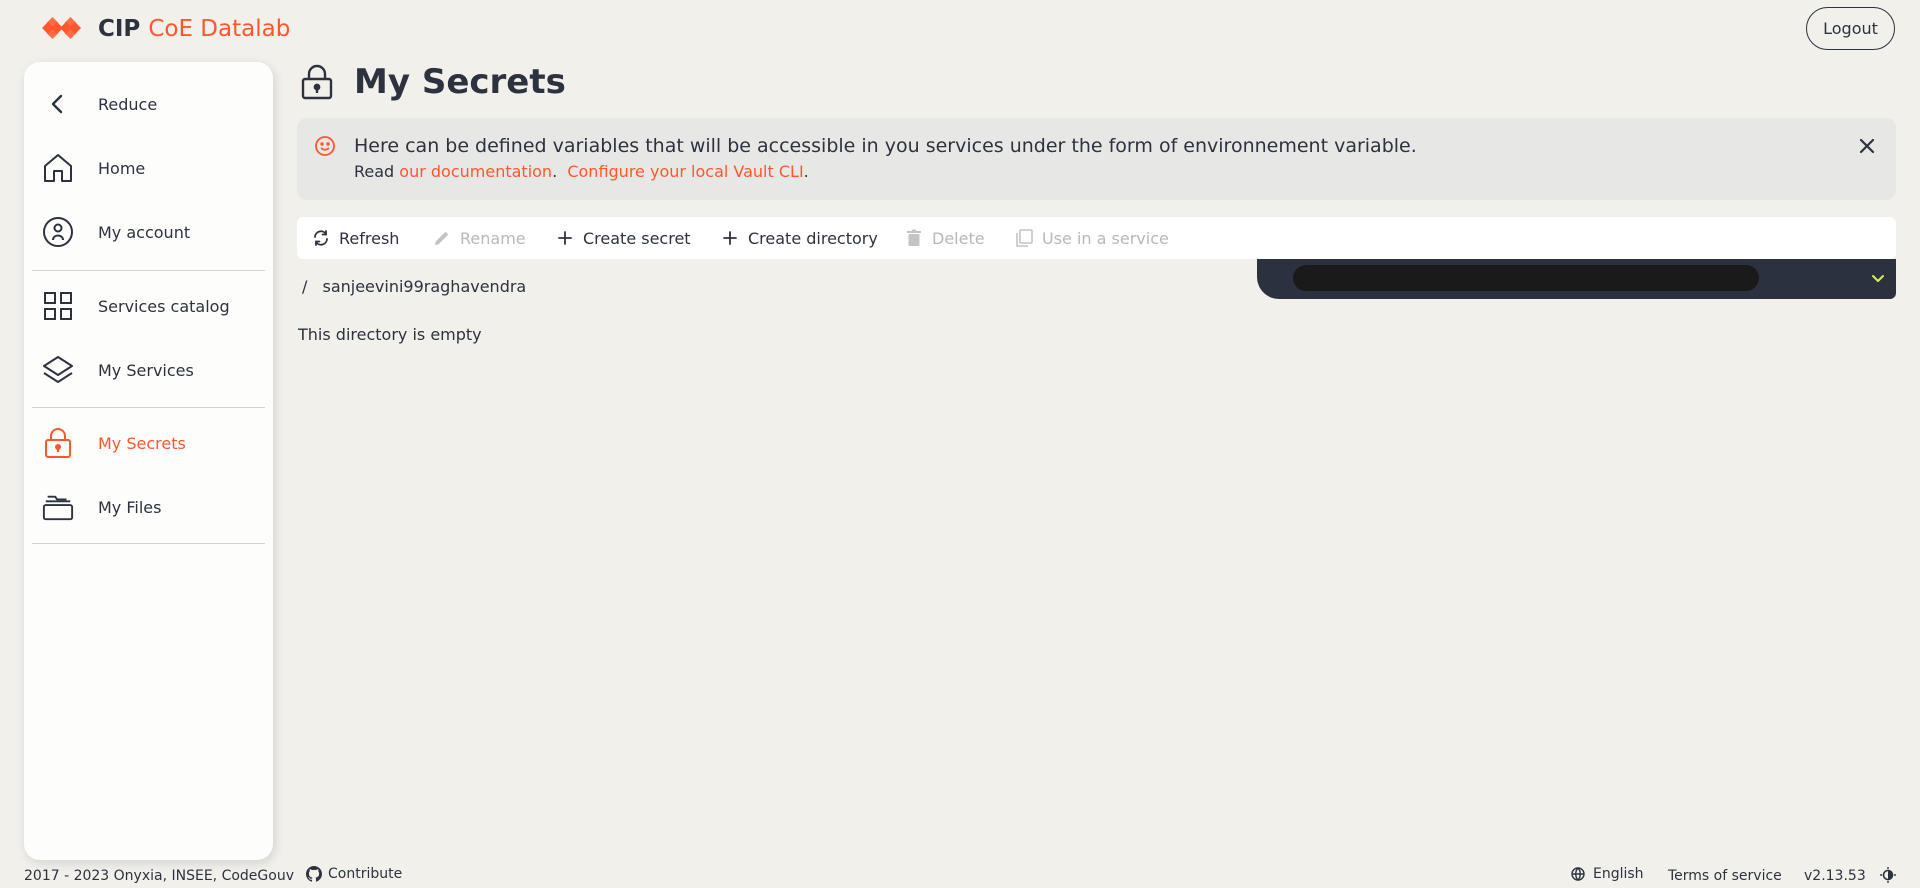  I want to click on sidebar-item-label: My Services, so click(146, 370).